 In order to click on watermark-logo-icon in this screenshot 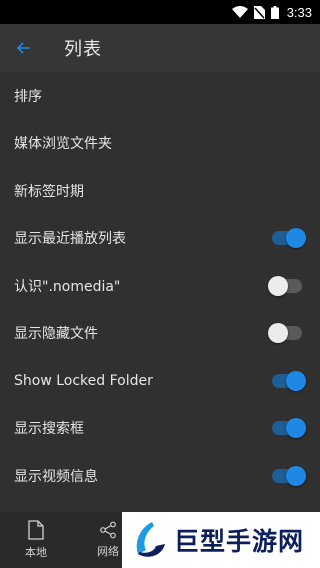, I will do `click(150, 539)`.